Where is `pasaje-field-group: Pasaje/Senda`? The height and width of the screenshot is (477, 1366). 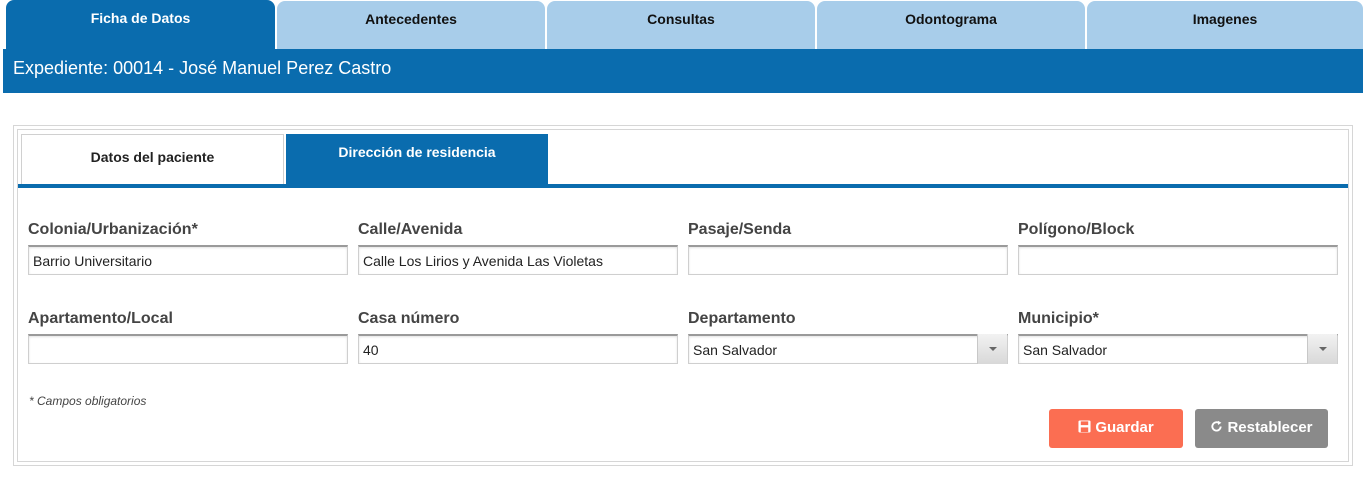
pasaje-field-group: Pasaje/Senda is located at coordinates (848, 248).